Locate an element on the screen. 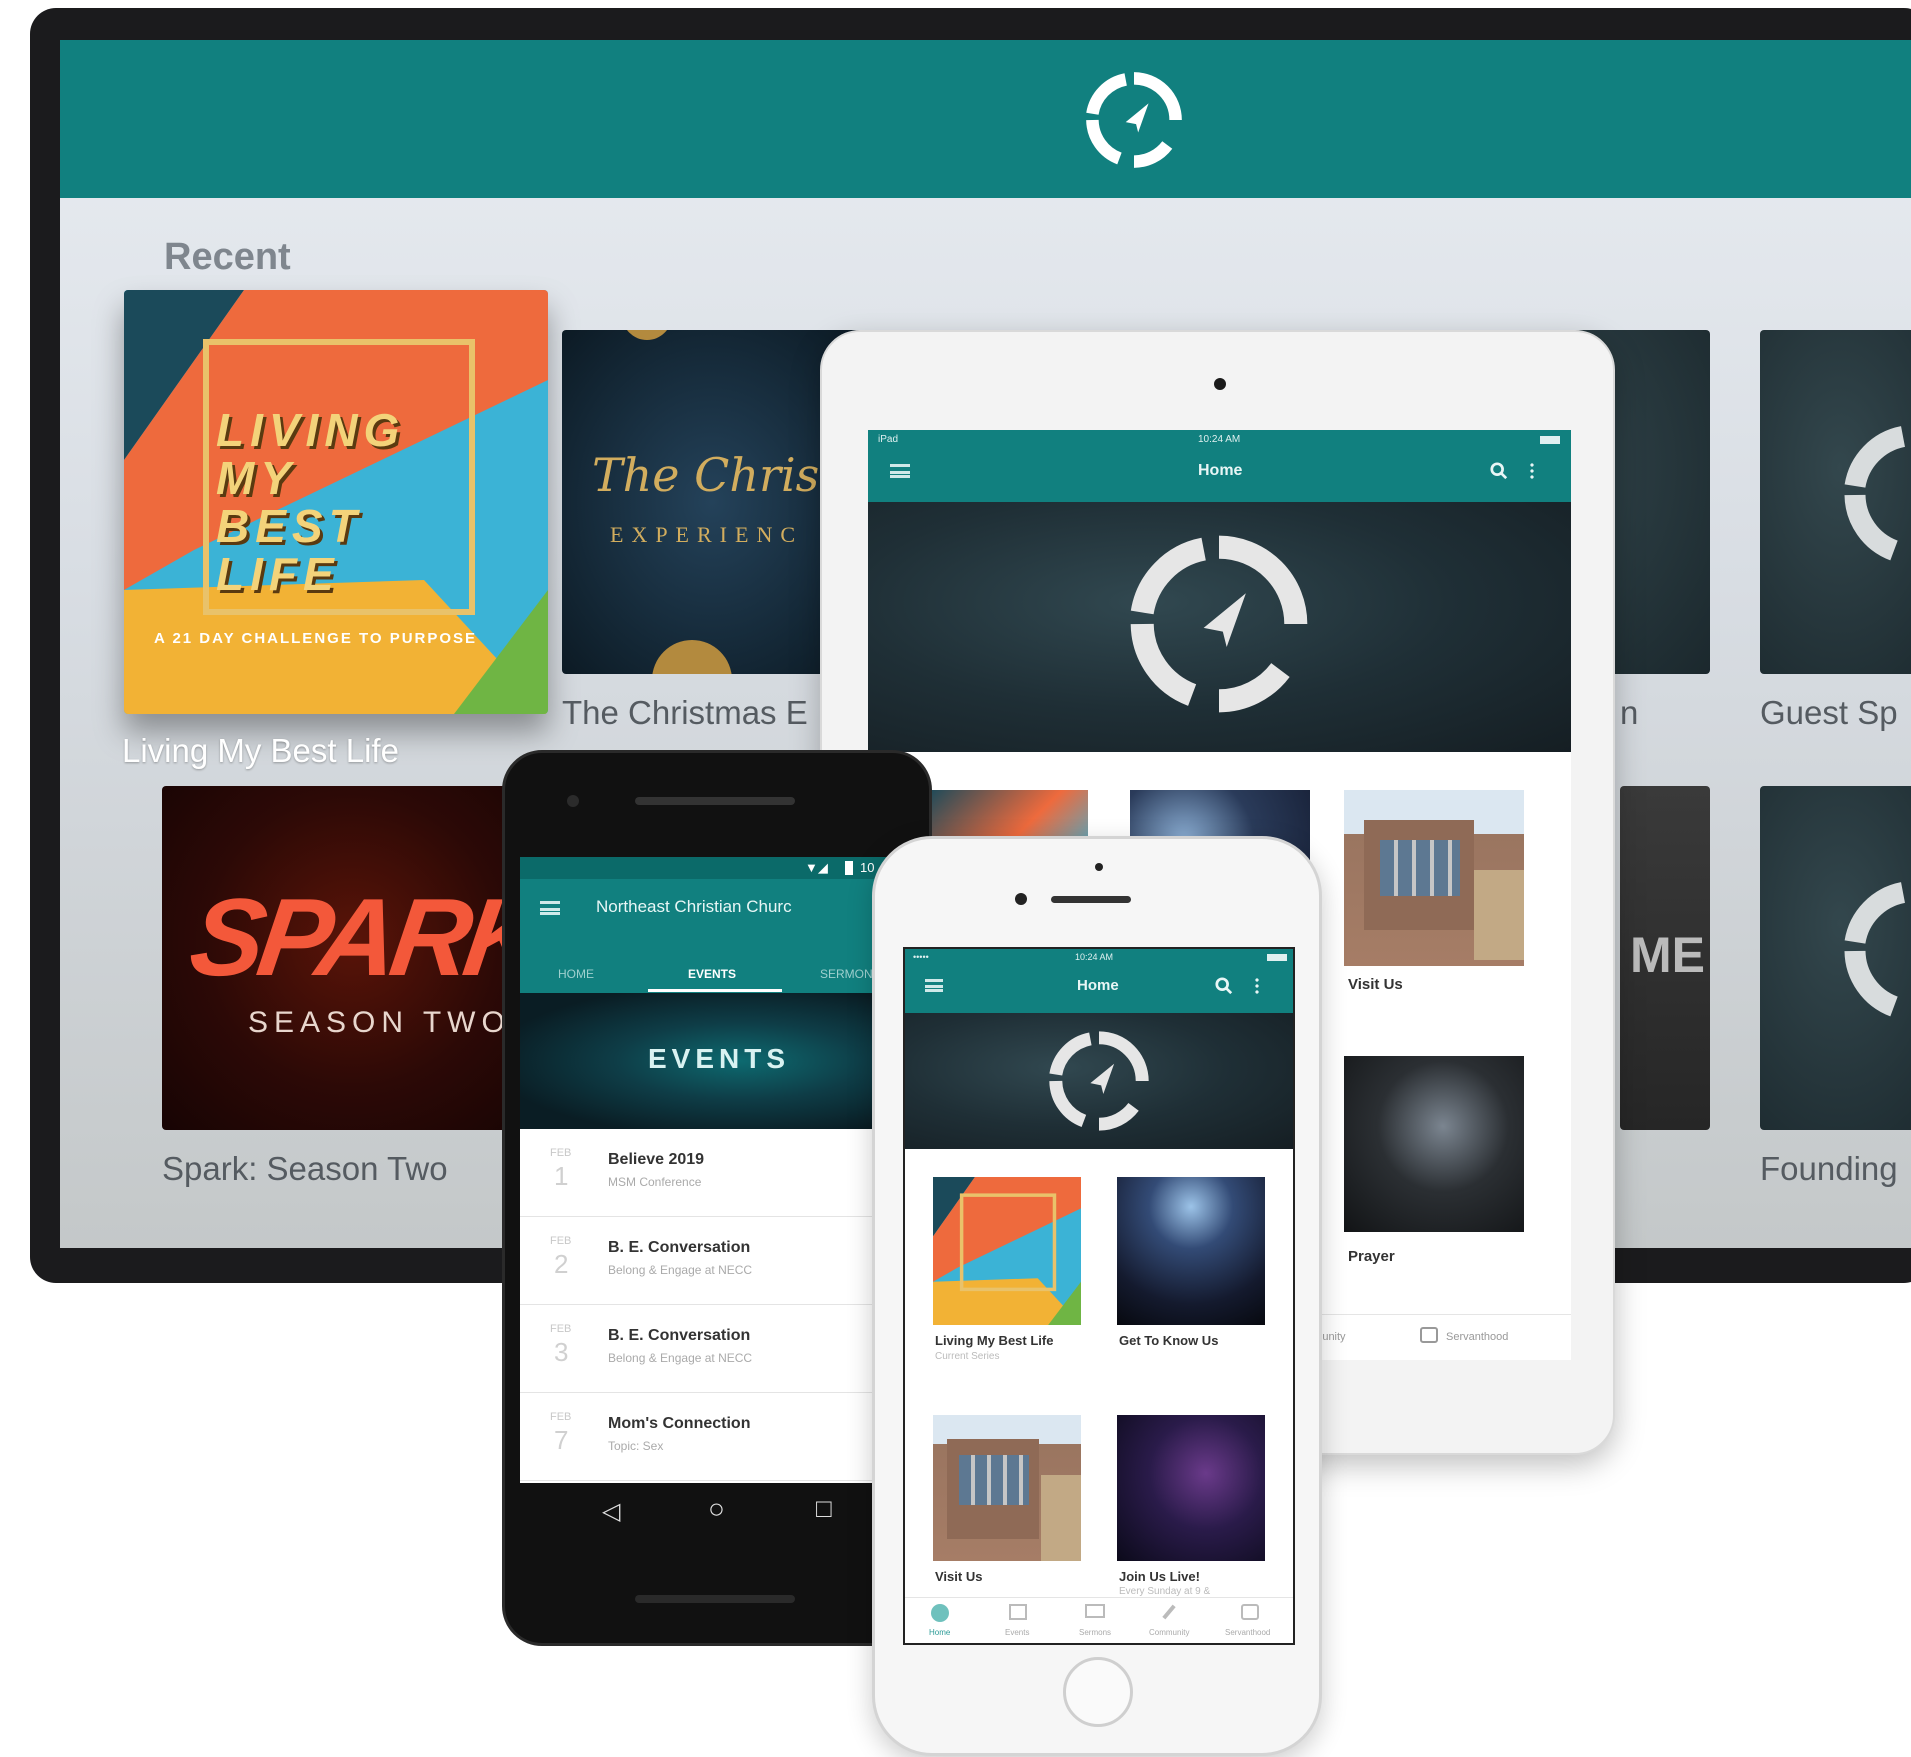 This screenshot has height=1757, width=1911. tablet-status-left: iPad is located at coordinates (888, 439).